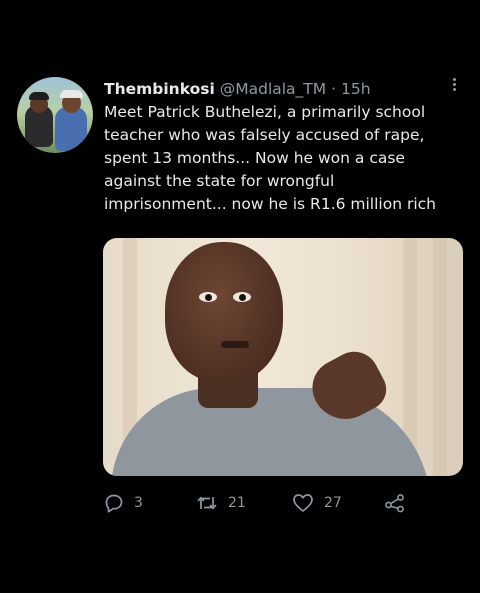  I want to click on avatar, so click(55, 115).